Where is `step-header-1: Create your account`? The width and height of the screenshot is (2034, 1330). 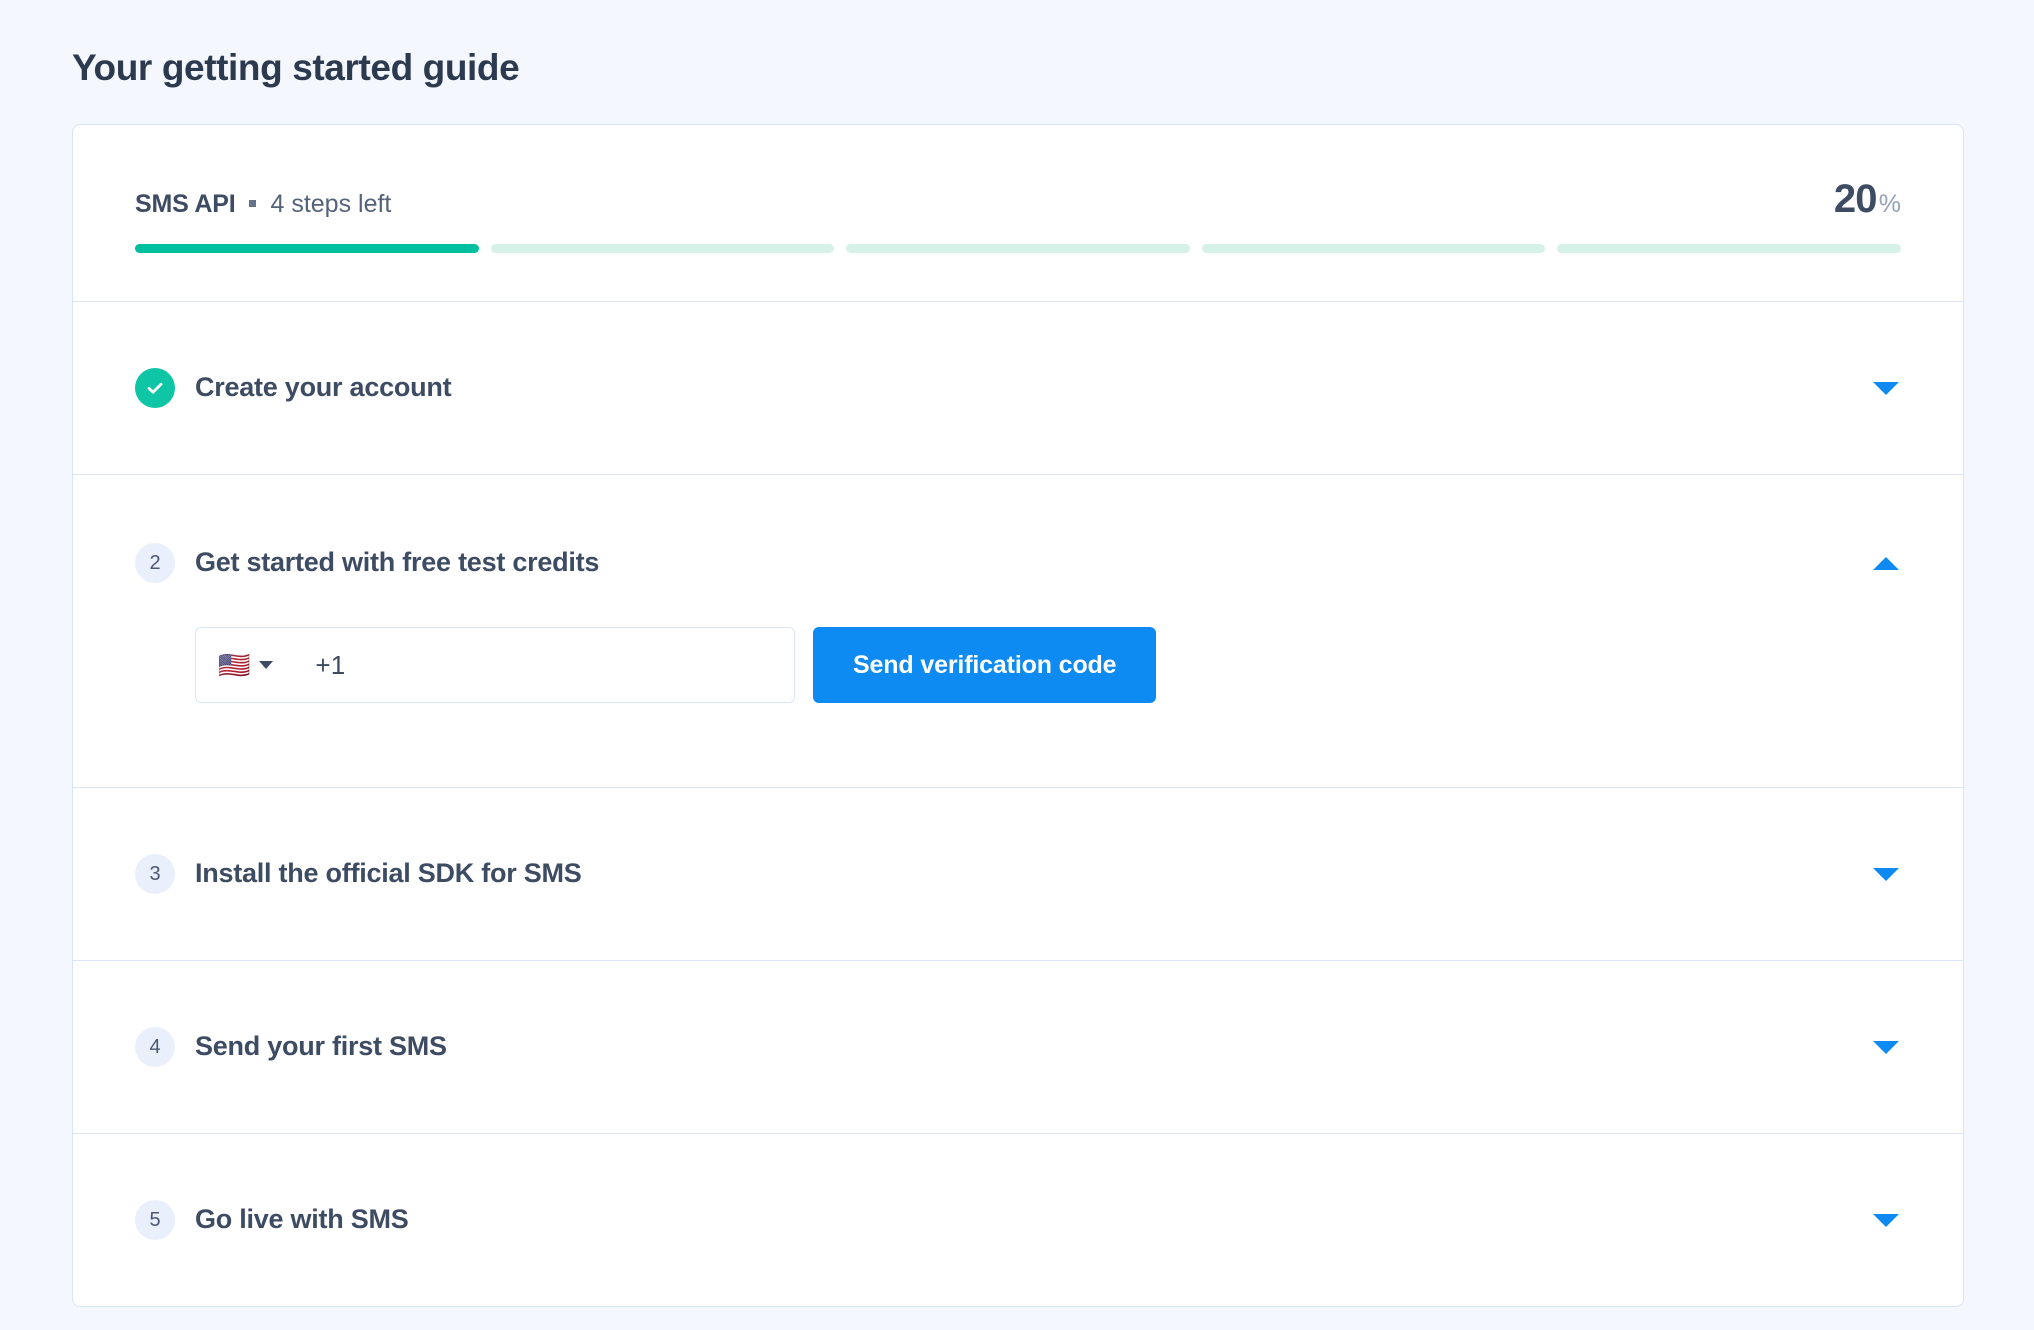
step-header-1: Create your account is located at coordinates (1018, 388).